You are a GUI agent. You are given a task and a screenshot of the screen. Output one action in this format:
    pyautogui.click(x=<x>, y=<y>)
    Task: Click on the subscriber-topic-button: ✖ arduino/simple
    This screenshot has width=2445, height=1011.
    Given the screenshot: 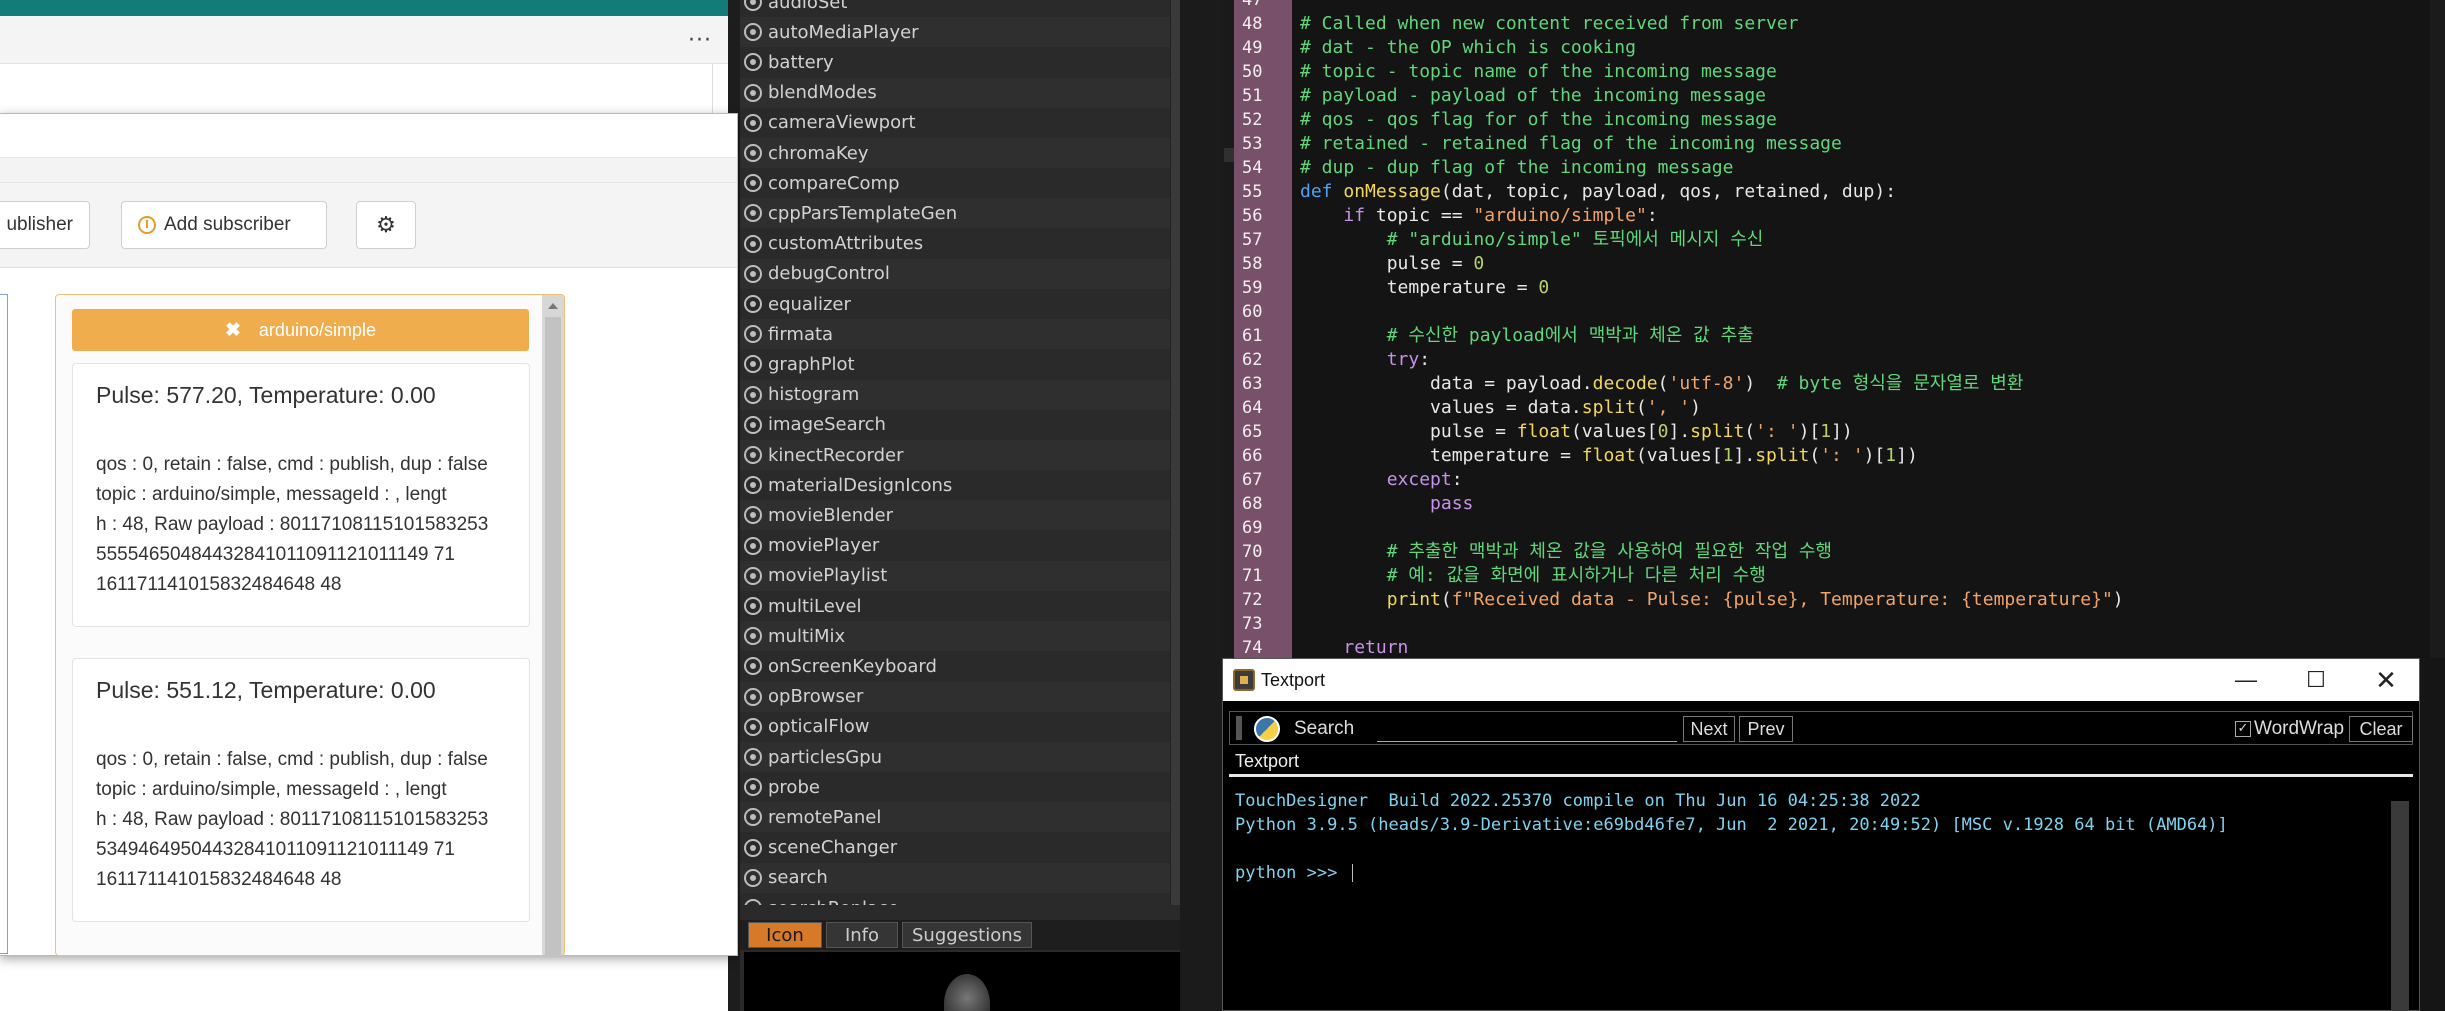 What is the action you would take?
    pyautogui.click(x=300, y=330)
    